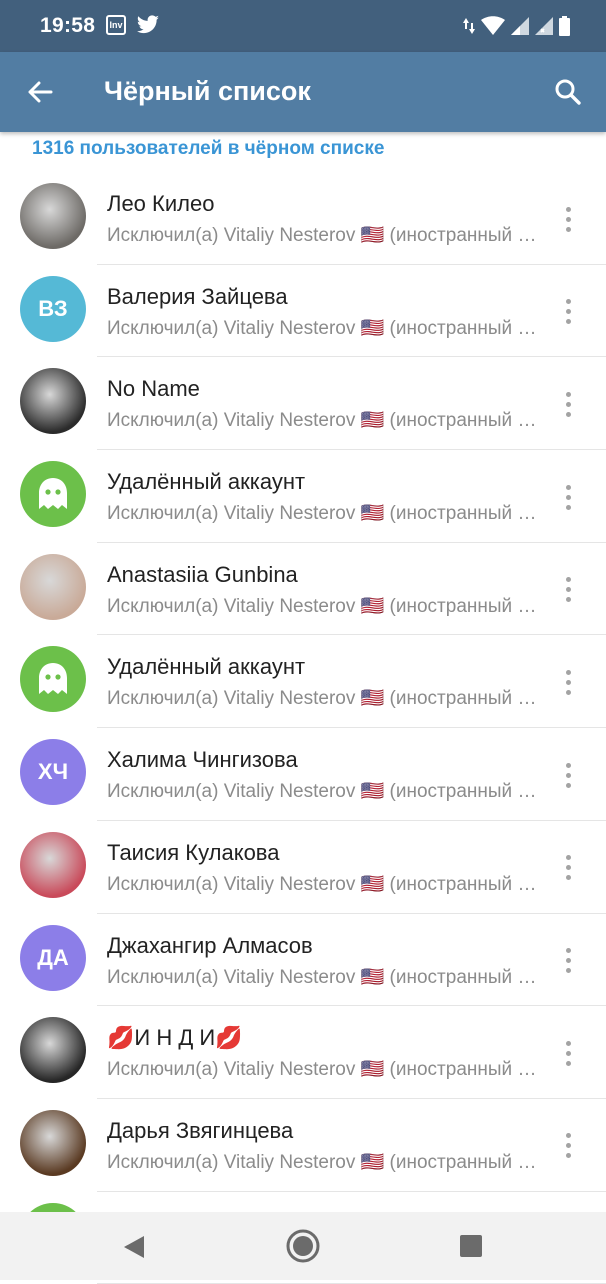 The image size is (606, 1284). Describe the element at coordinates (134, 1247) in the screenshot. I see `nav-back-icon` at that location.